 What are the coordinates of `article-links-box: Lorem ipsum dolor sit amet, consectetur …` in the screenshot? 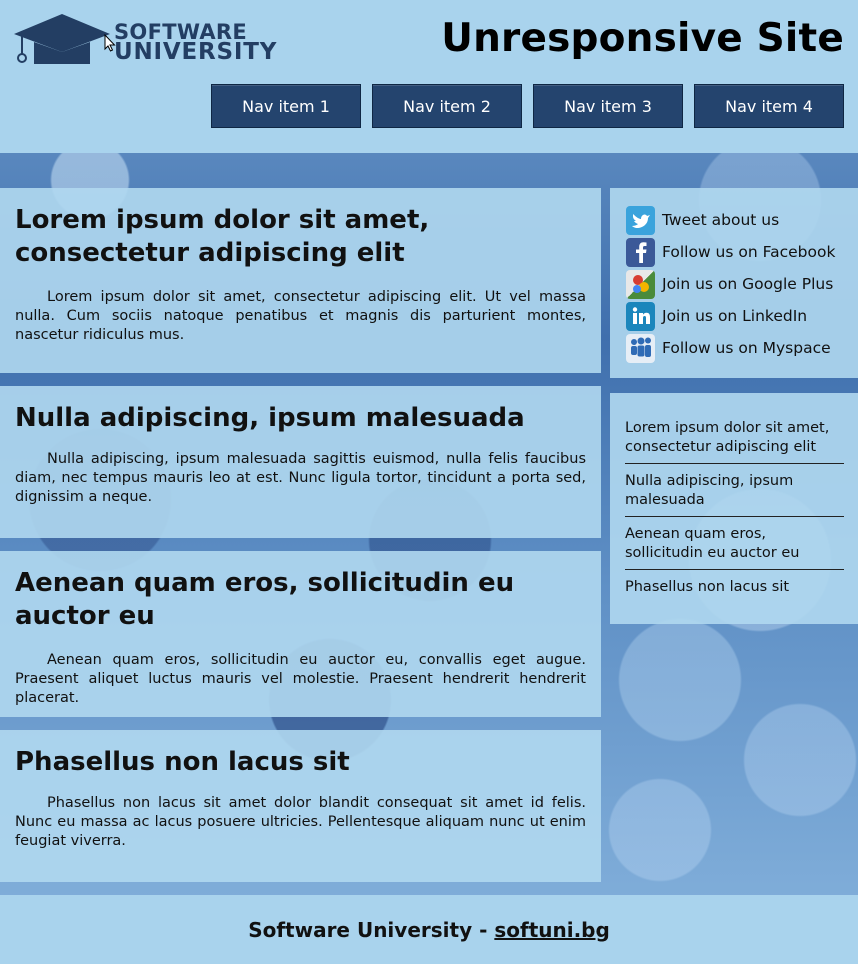 It's located at (734, 508).